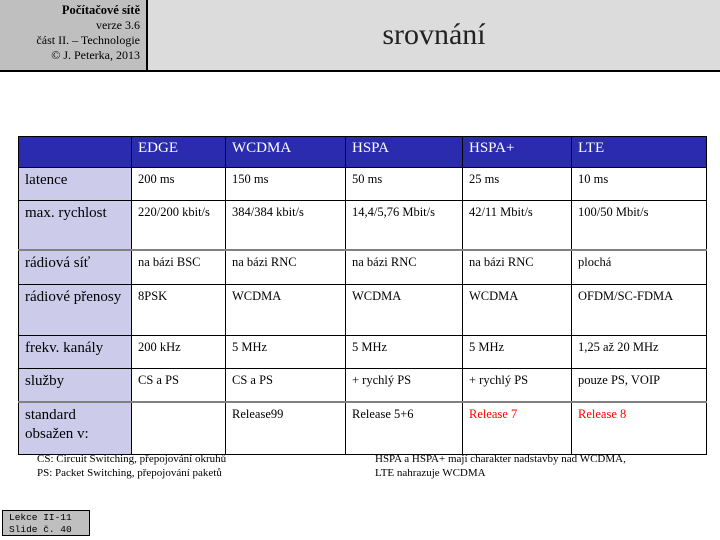 The height and width of the screenshot is (540, 720). What do you see at coordinates (178, 267) in the screenshot?
I see `cell-radsit-edge: na bázi BSC` at bounding box center [178, 267].